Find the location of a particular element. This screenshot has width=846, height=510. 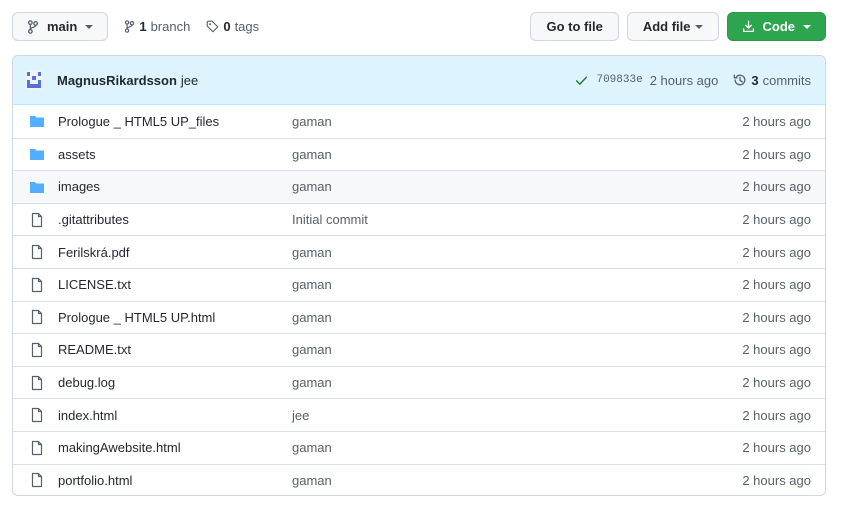

file-name: Prologue _ HTML5 UP.html is located at coordinates (175, 317).